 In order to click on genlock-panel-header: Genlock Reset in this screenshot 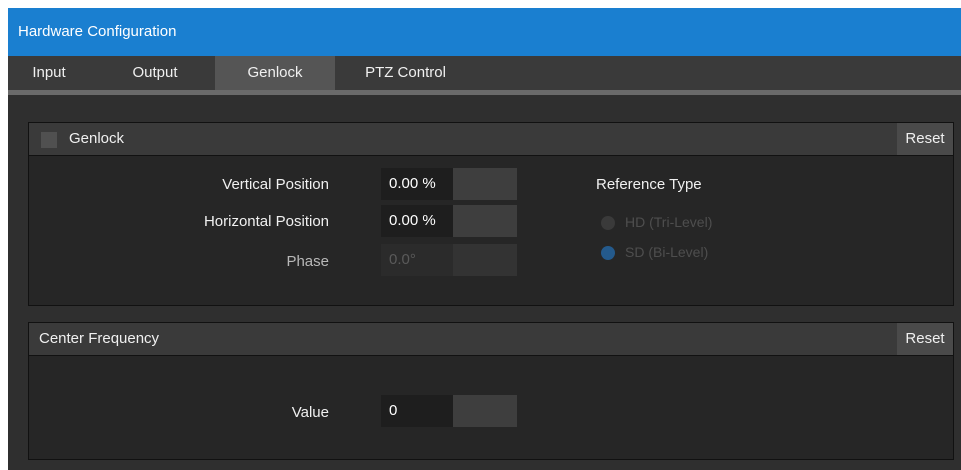, I will do `click(491, 139)`.